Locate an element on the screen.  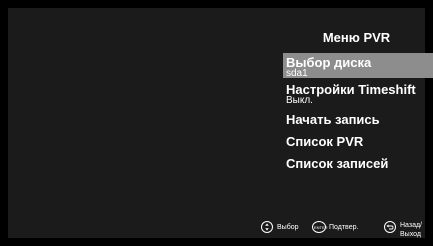
menu-item-recordings-list: Список записей is located at coordinates (358, 165).